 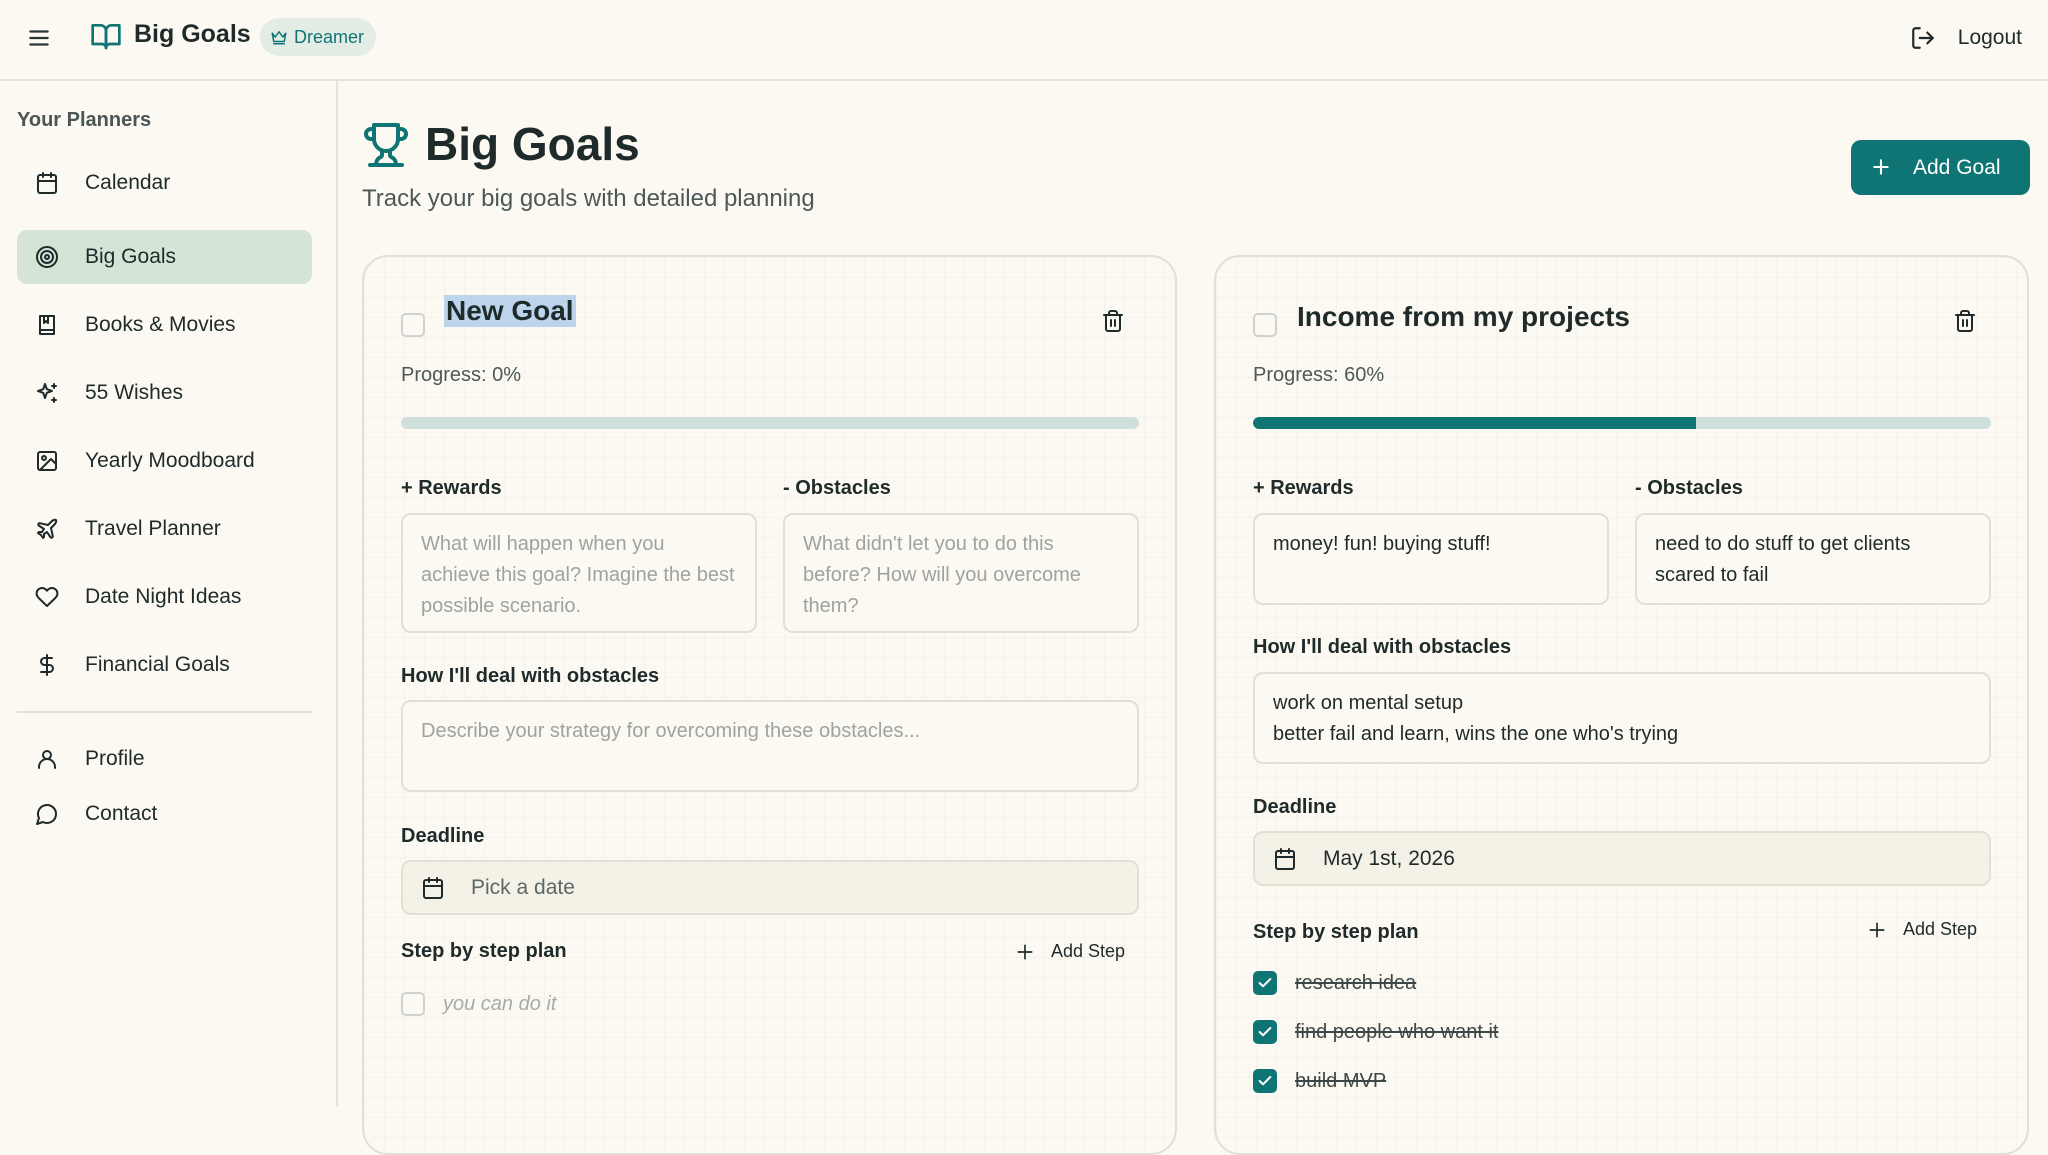 I want to click on tier-badge: Dreamer, so click(x=318, y=37).